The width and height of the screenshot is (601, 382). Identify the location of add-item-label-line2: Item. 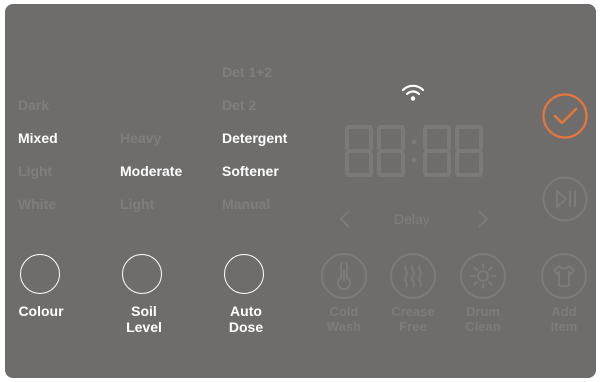
(564, 326).